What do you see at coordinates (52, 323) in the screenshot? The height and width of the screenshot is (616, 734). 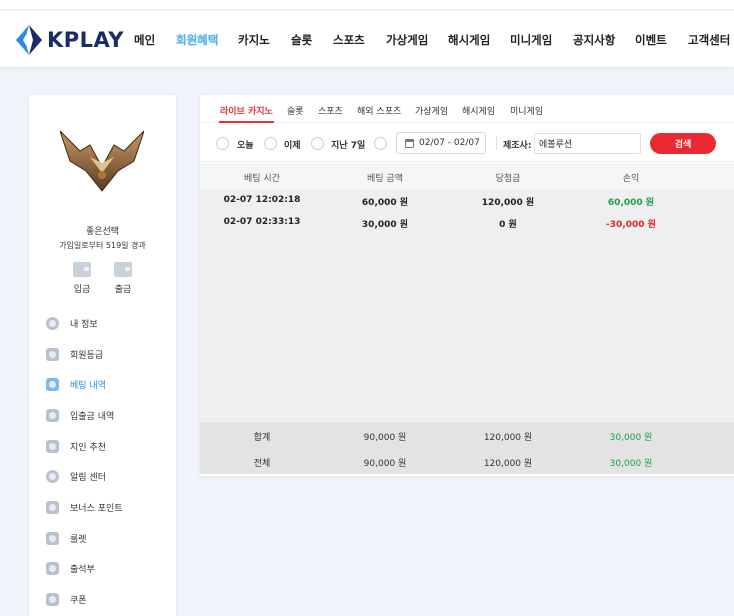 I see `profile-icon` at bounding box center [52, 323].